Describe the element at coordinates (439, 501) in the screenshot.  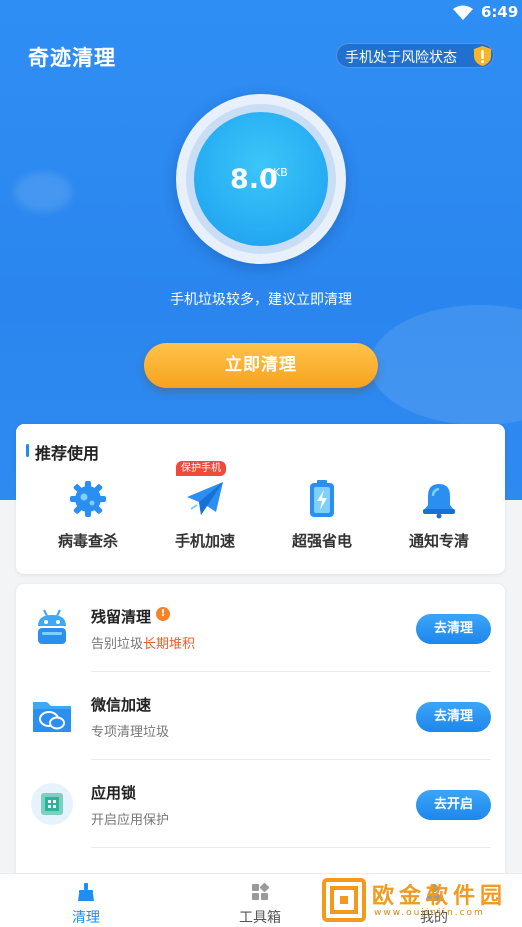
I see `bell-icon` at that location.